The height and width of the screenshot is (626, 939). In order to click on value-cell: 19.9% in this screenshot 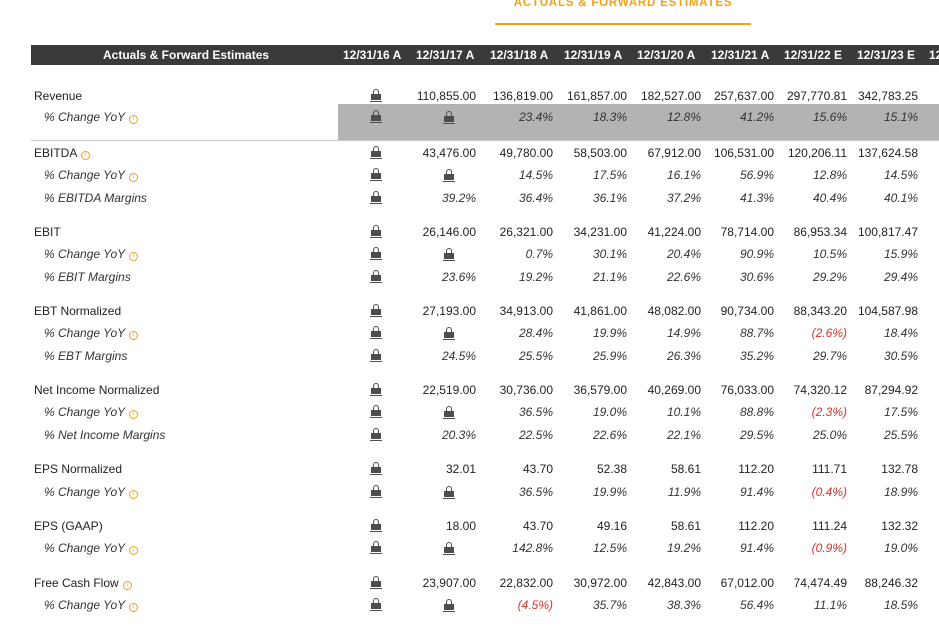, I will do `click(609, 492)`.